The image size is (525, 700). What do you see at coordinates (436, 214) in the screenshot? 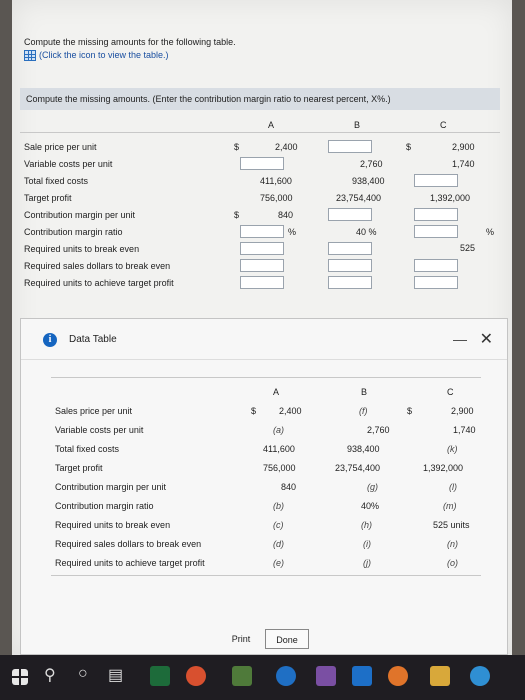
I see `input-c-cm-per-unit` at bounding box center [436, 214].